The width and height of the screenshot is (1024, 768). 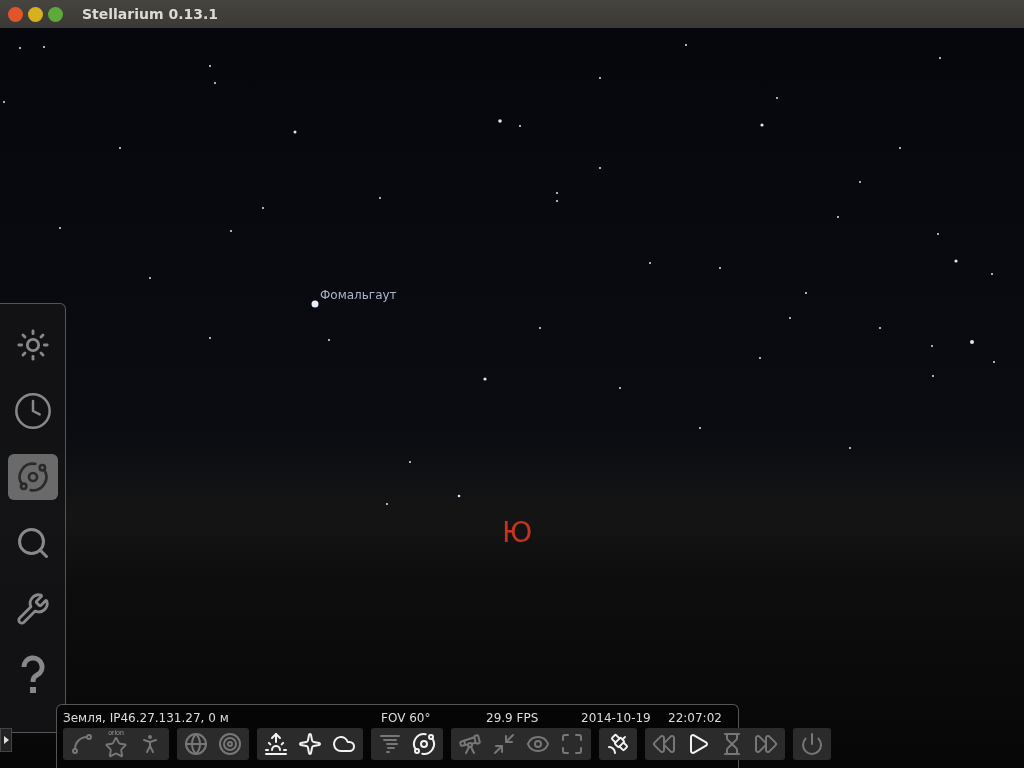 What do you see at coordinates (513, 718) in the screenshot?
I see `fps-text: 29.9 FPS` at bounding box center [513, 718].